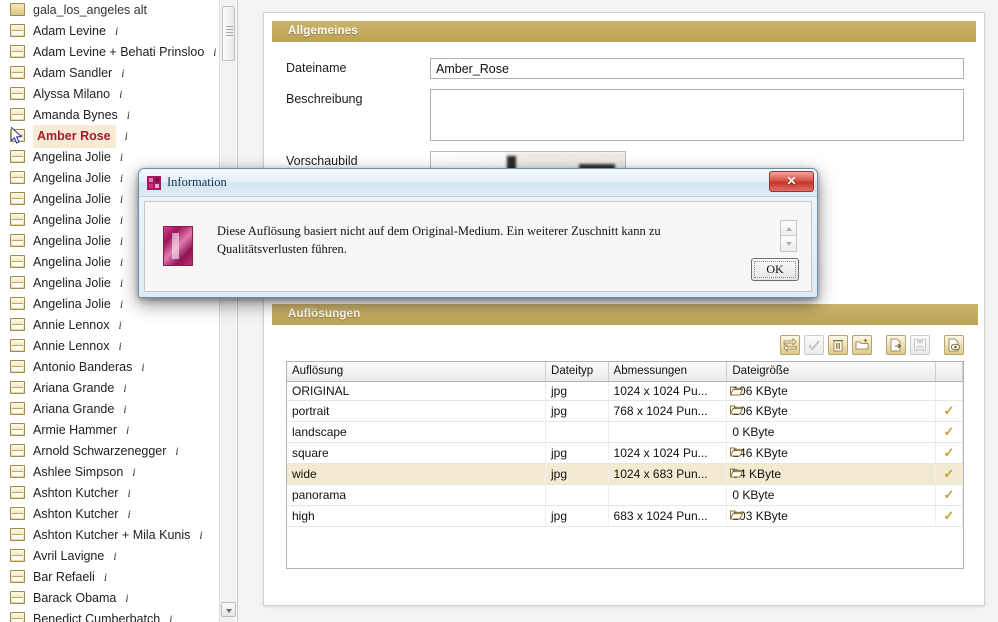  Describe the element at coordinates (417, 516) in the screenshot. I see `cell-resolution: high` at that location.